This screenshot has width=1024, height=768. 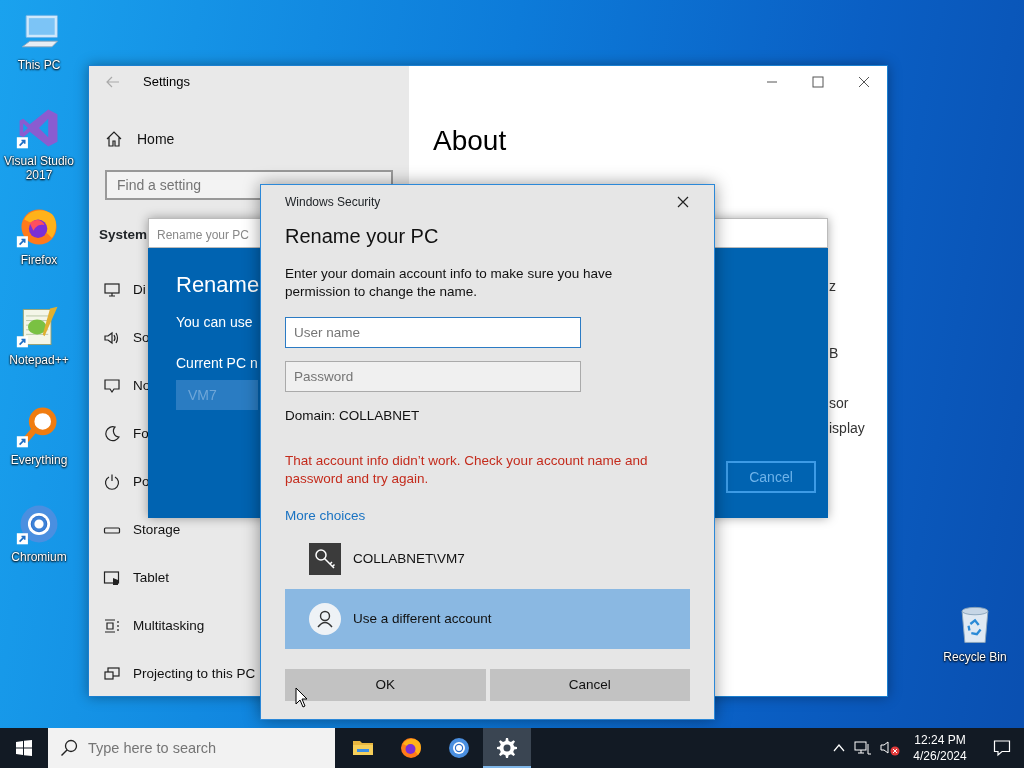 I want to click on browser-icon, so click(x=459, y=748).